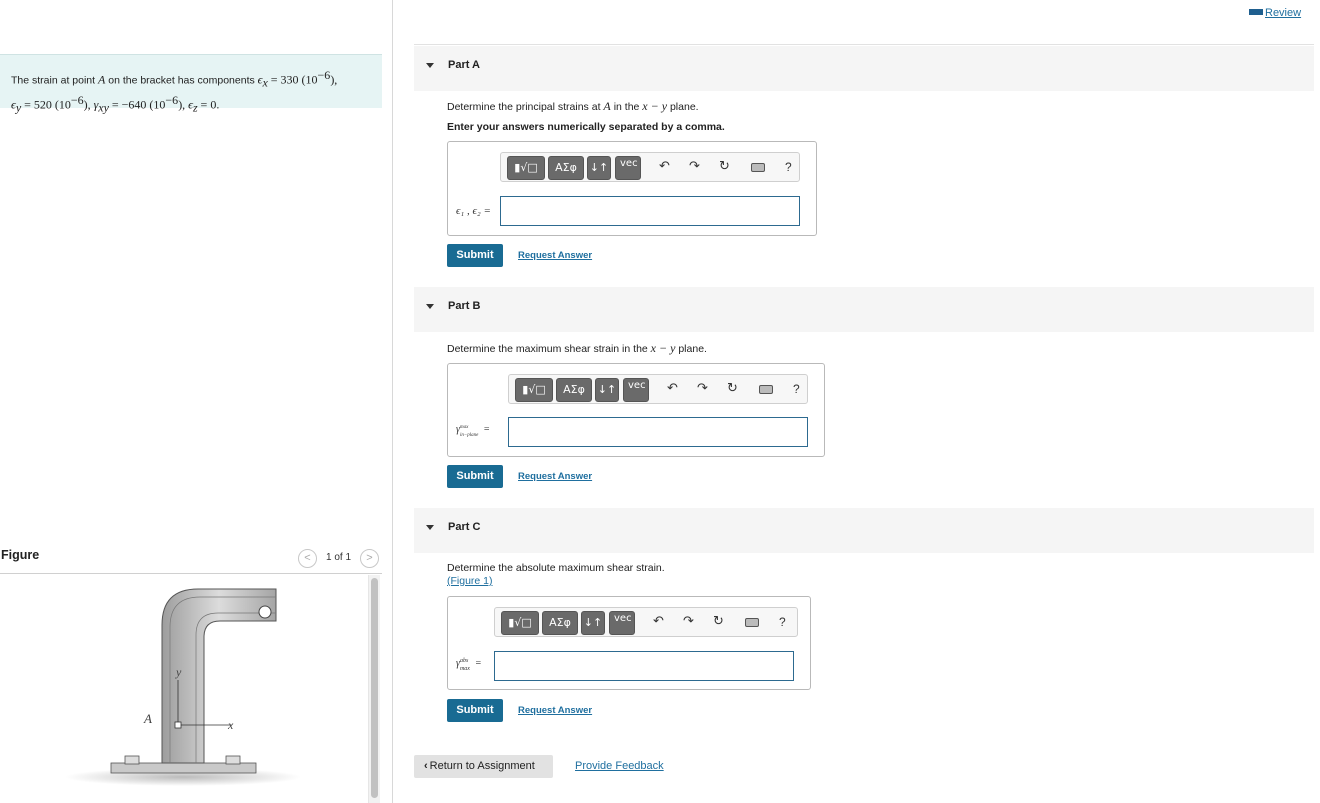 The height and width of the screenshot is (803, 1320). What do you see at coordinates (864, 530) in the screenshot?
I see `part-c-header: Part C` at bounding box center [864, 530].